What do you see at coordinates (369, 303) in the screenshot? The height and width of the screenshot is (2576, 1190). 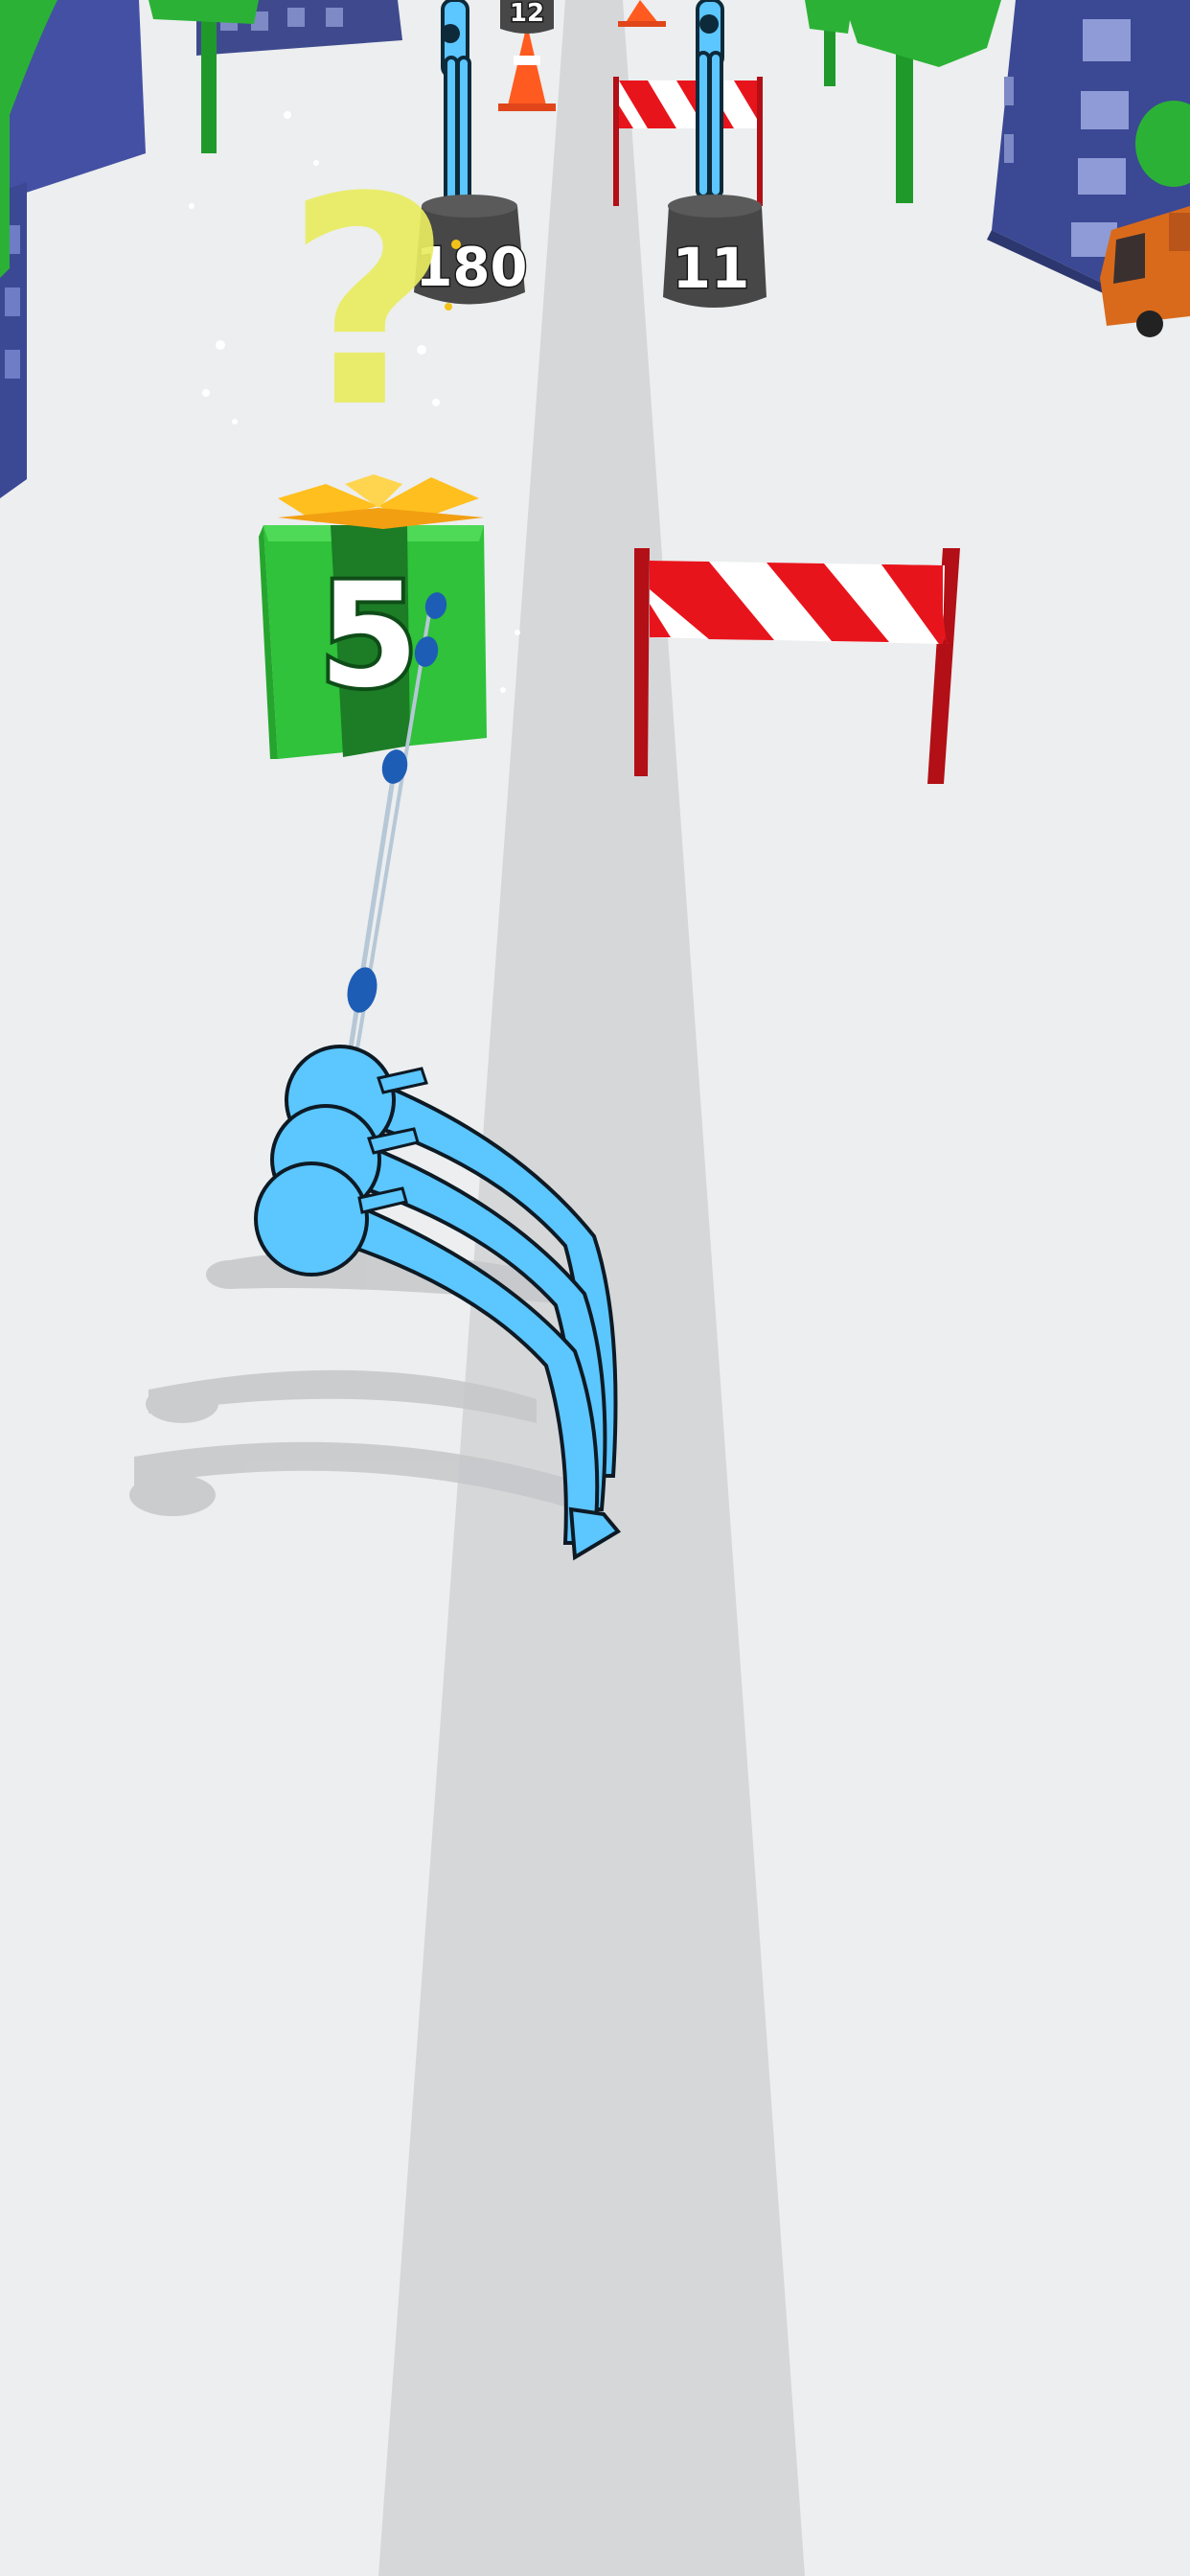 I see `mystery-question-mark: ?` at bounding box center [369, 303].